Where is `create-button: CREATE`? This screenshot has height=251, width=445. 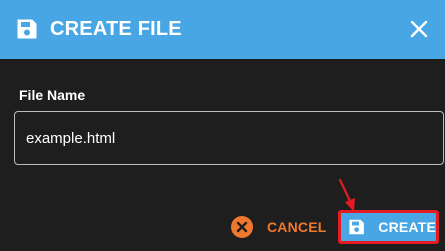 create-button: CREATE is located at coordinates (388, 227).